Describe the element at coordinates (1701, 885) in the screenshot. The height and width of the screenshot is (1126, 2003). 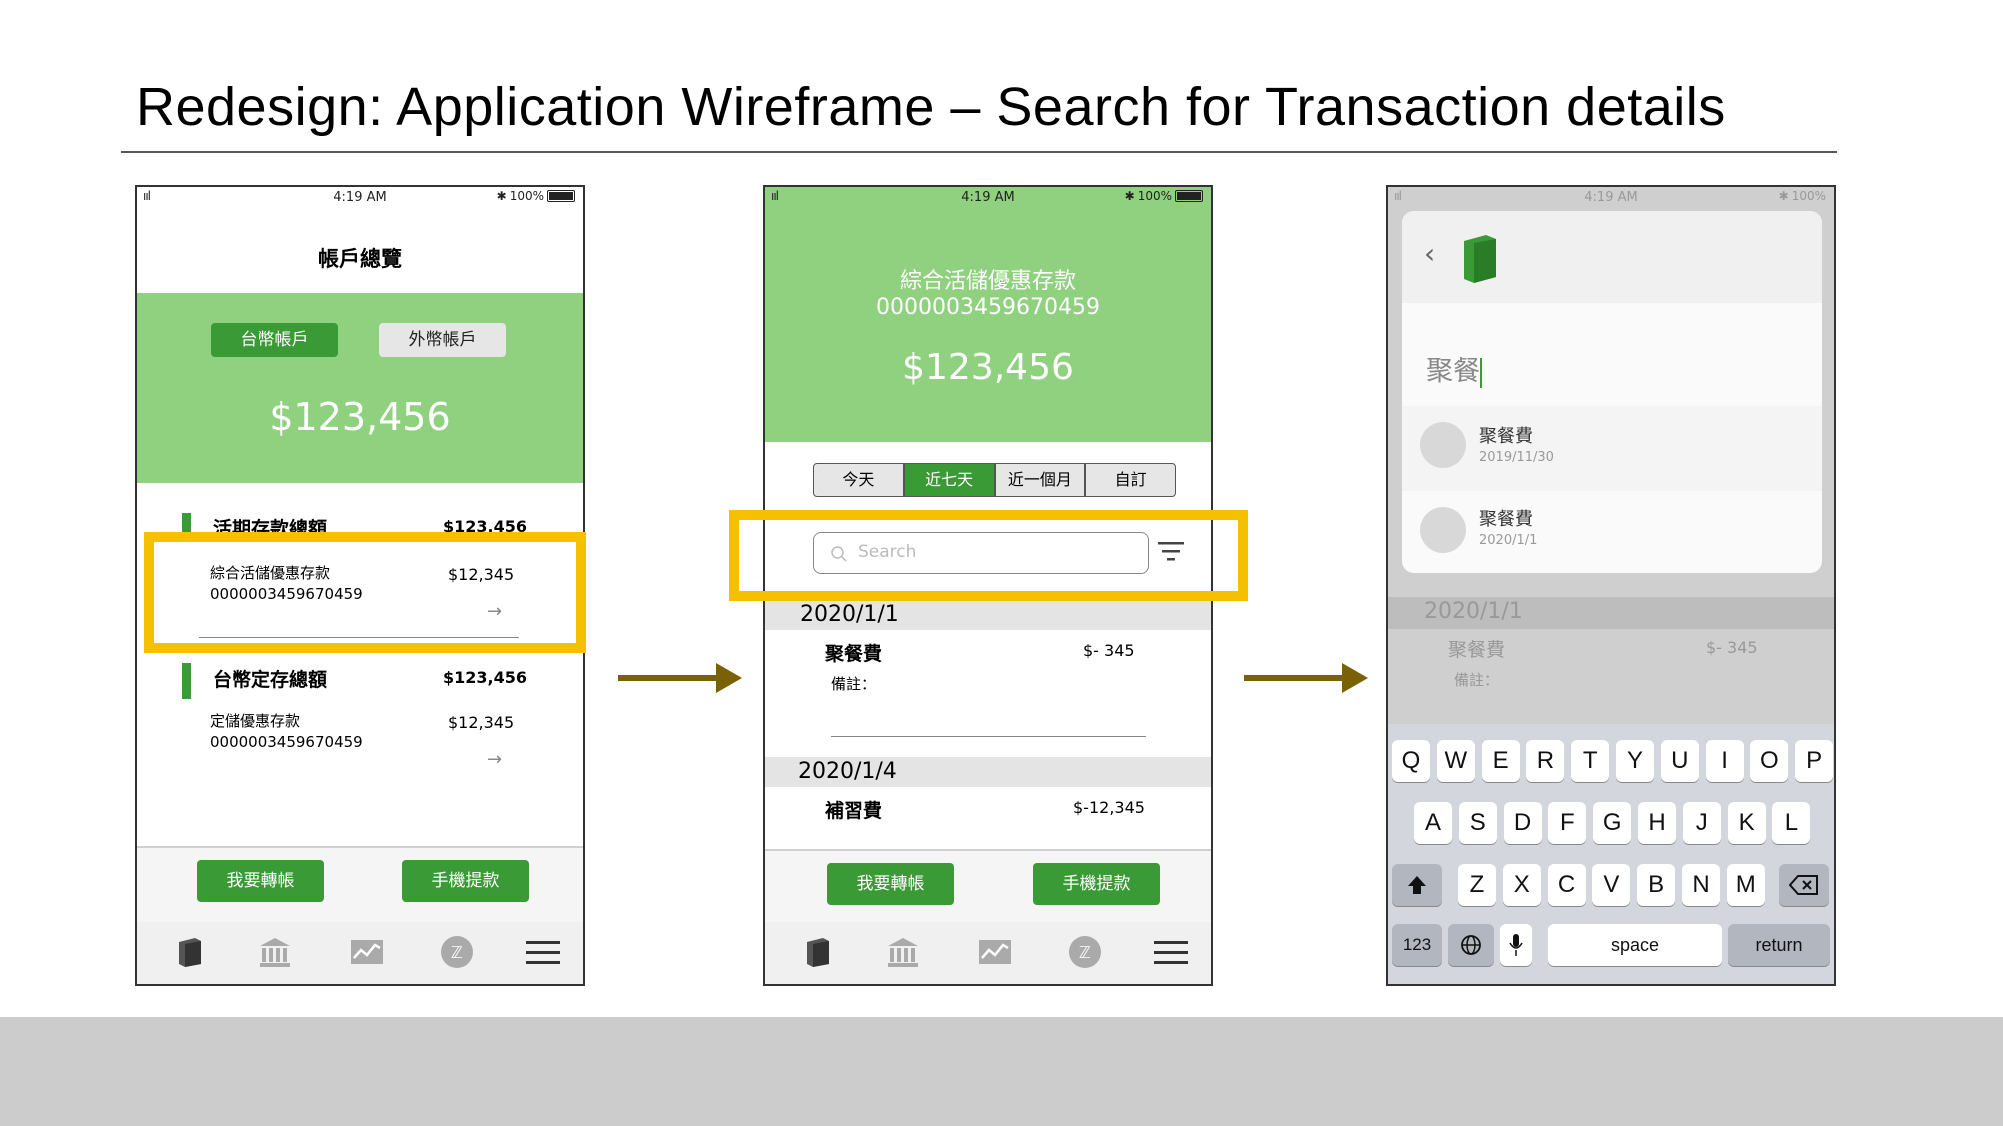
I see `key-n: N` at that location.